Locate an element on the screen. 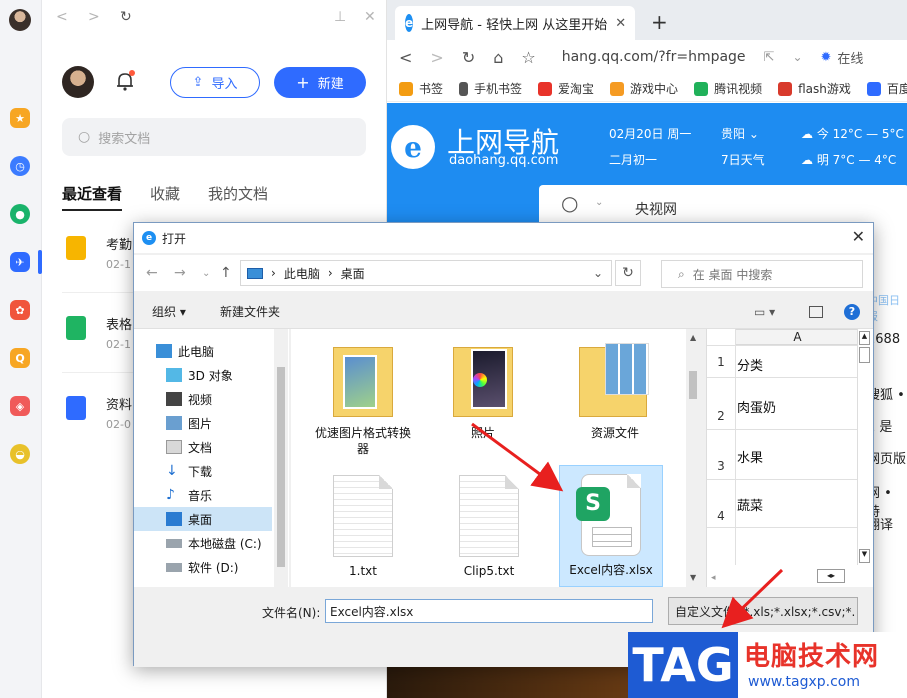  document-icon is located at coordinates (174, 447).